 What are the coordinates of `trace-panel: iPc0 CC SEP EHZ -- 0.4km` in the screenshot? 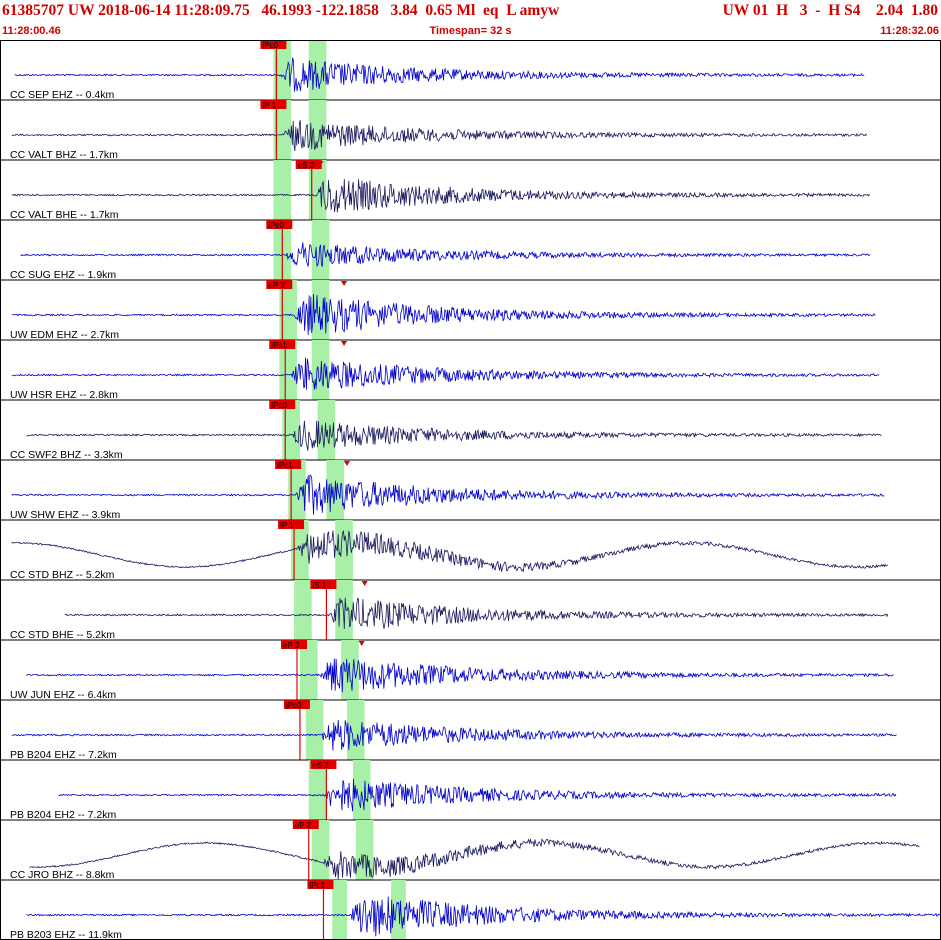 It's located at (470, 70).